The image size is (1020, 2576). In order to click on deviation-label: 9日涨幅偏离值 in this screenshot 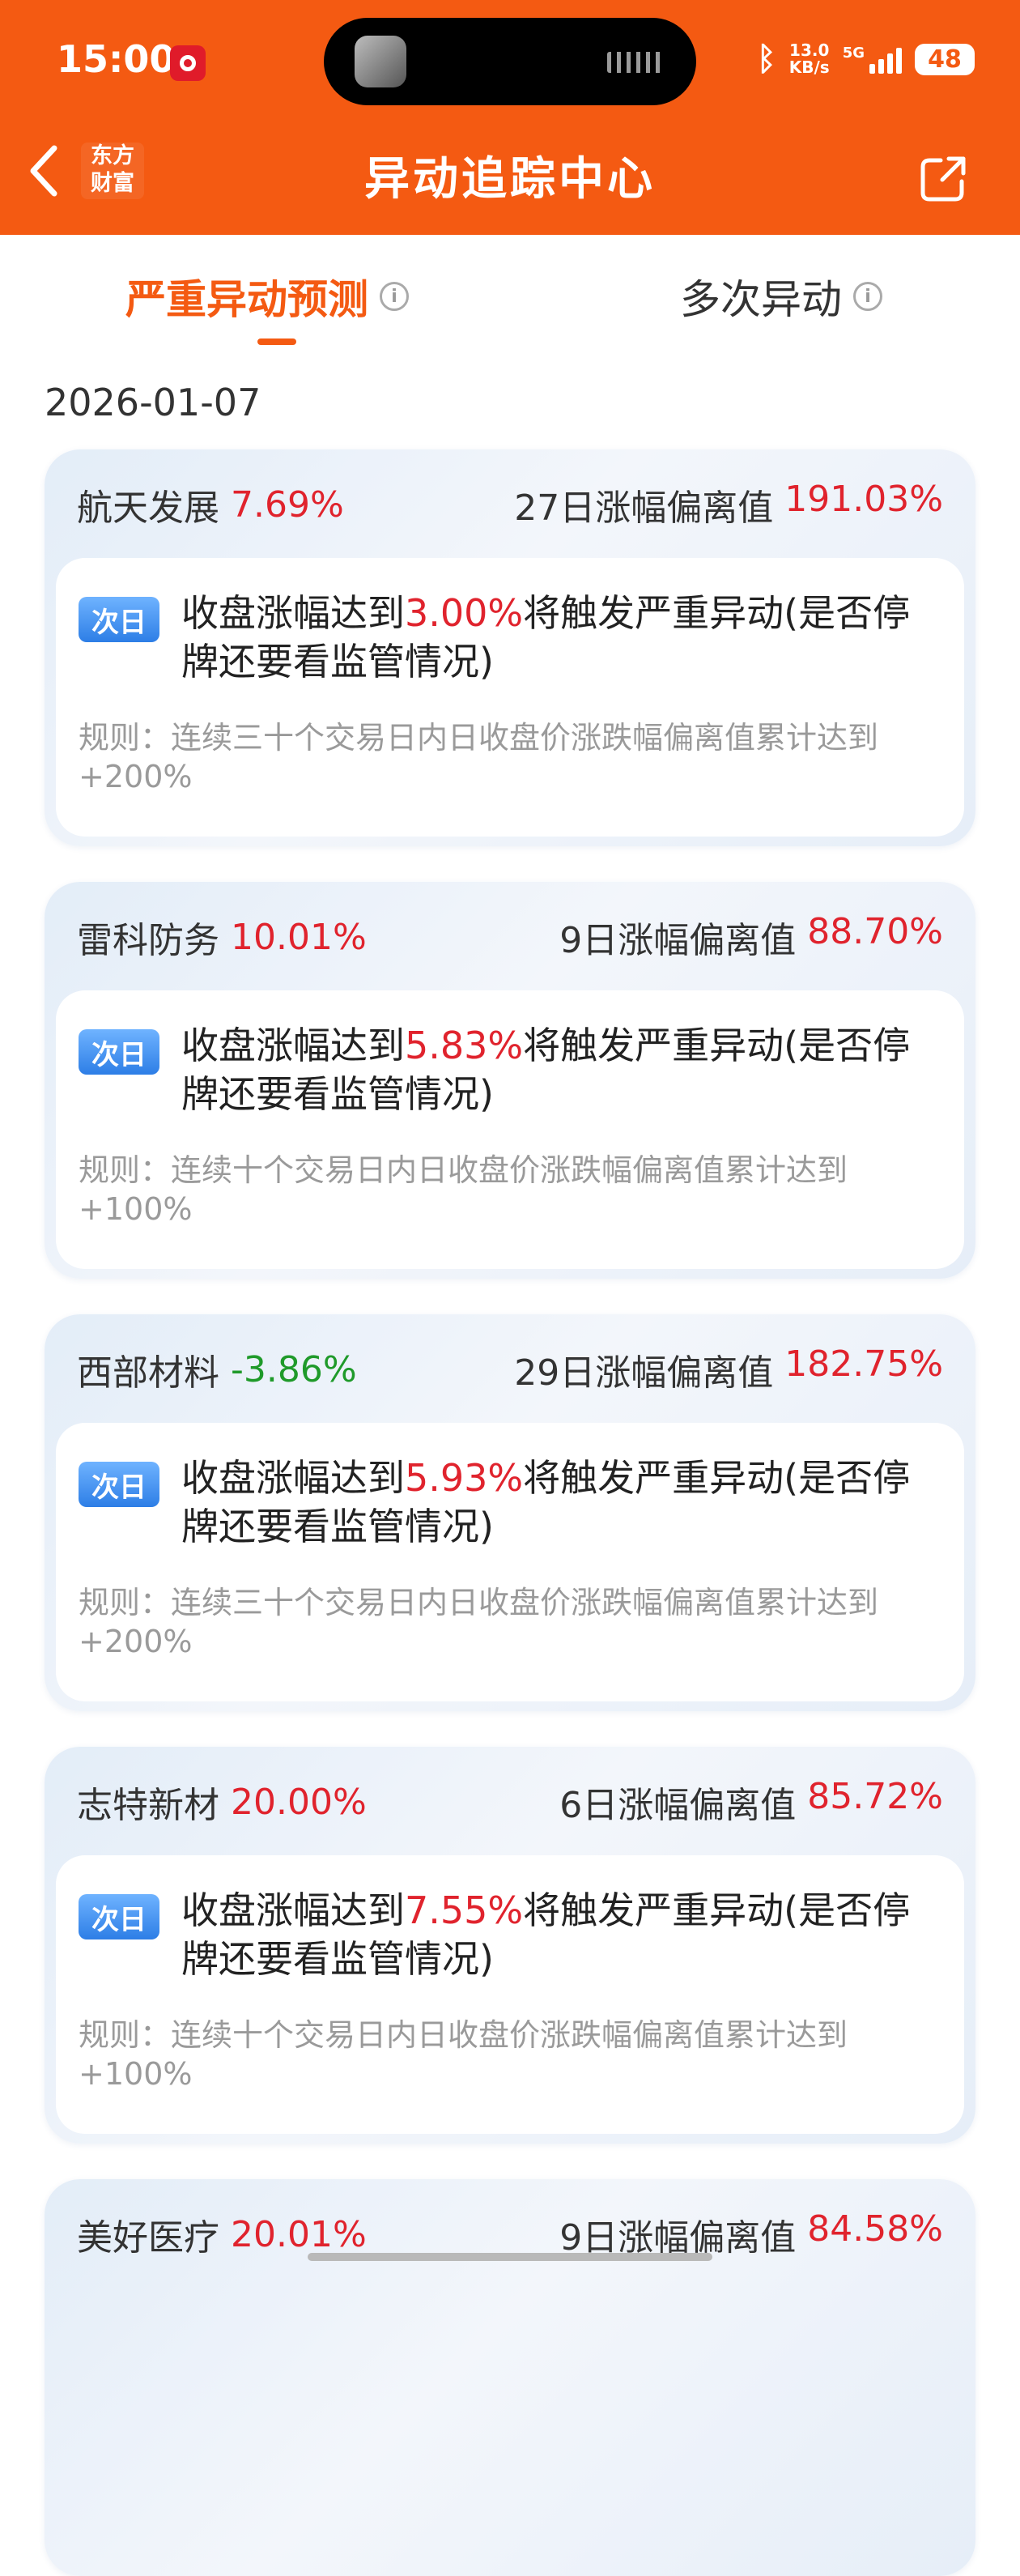, I will do `click(678, 940)`.